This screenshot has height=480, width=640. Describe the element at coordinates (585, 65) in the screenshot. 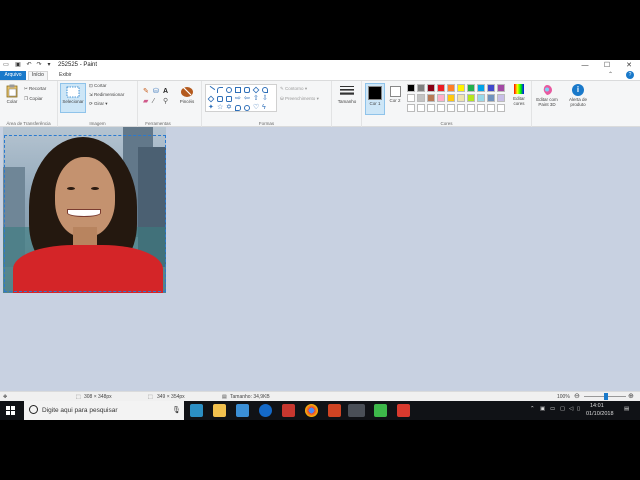

I see `minimize-button: —` at that location.